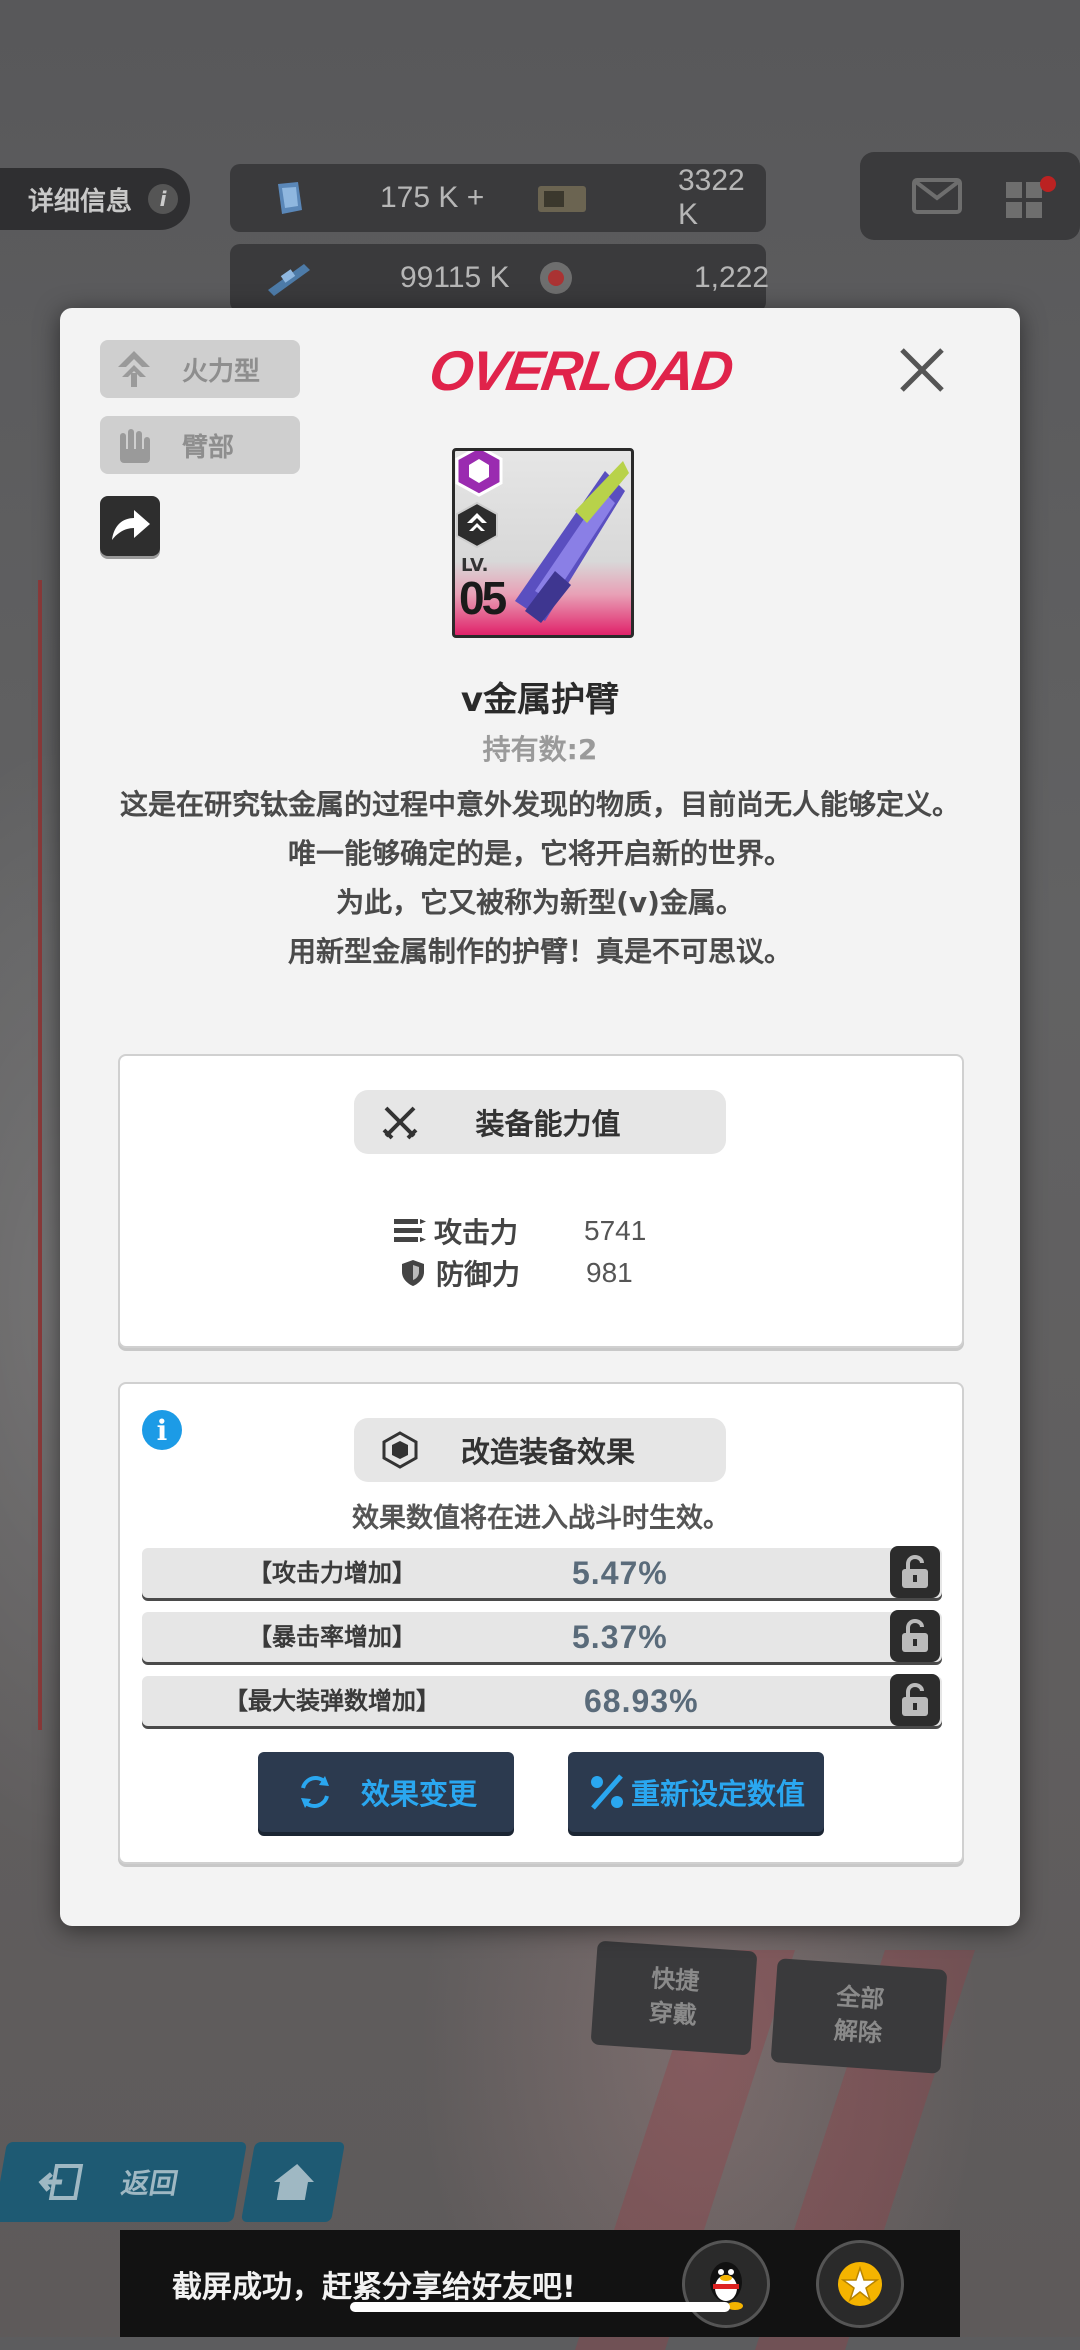 Image resolution: width=1080 pixels, height=2350 pixels. What do you see at coordinates (539, 951) in the screenshot?
I see `description-line: 用新型金属制作的护臂！真是不可思议。` at bounding box center [539, 951].